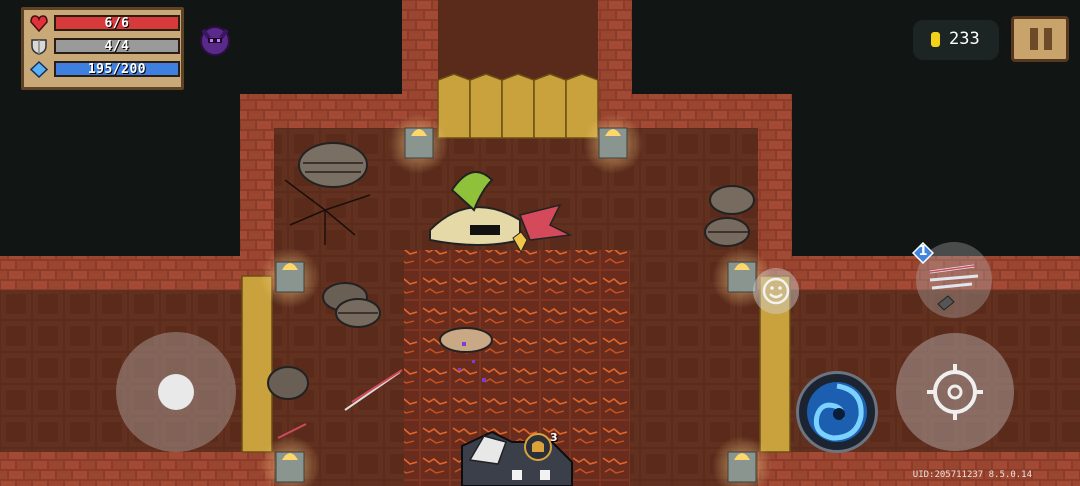 The height and width of the screenshot is (486, 1080). I want to click on heart-icon, so click(39, 23).